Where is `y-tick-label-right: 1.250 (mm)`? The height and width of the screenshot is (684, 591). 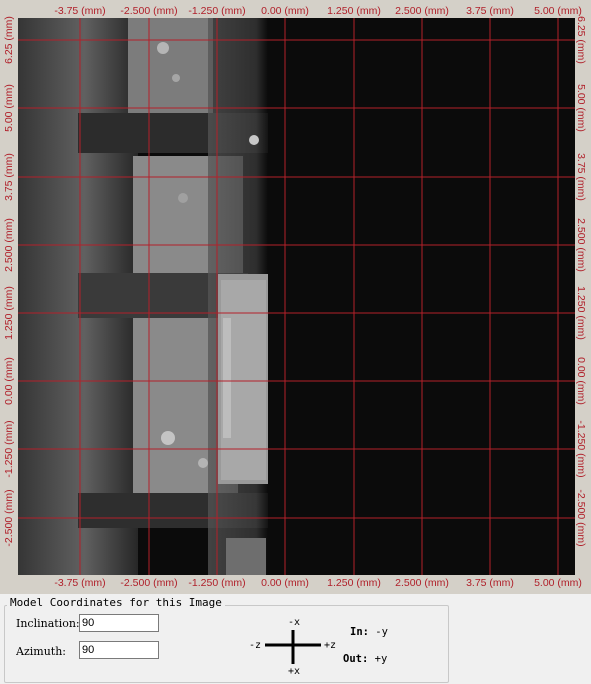
y-tick-label-right: 1.250 (mm) is located at coordinates (581, 313).